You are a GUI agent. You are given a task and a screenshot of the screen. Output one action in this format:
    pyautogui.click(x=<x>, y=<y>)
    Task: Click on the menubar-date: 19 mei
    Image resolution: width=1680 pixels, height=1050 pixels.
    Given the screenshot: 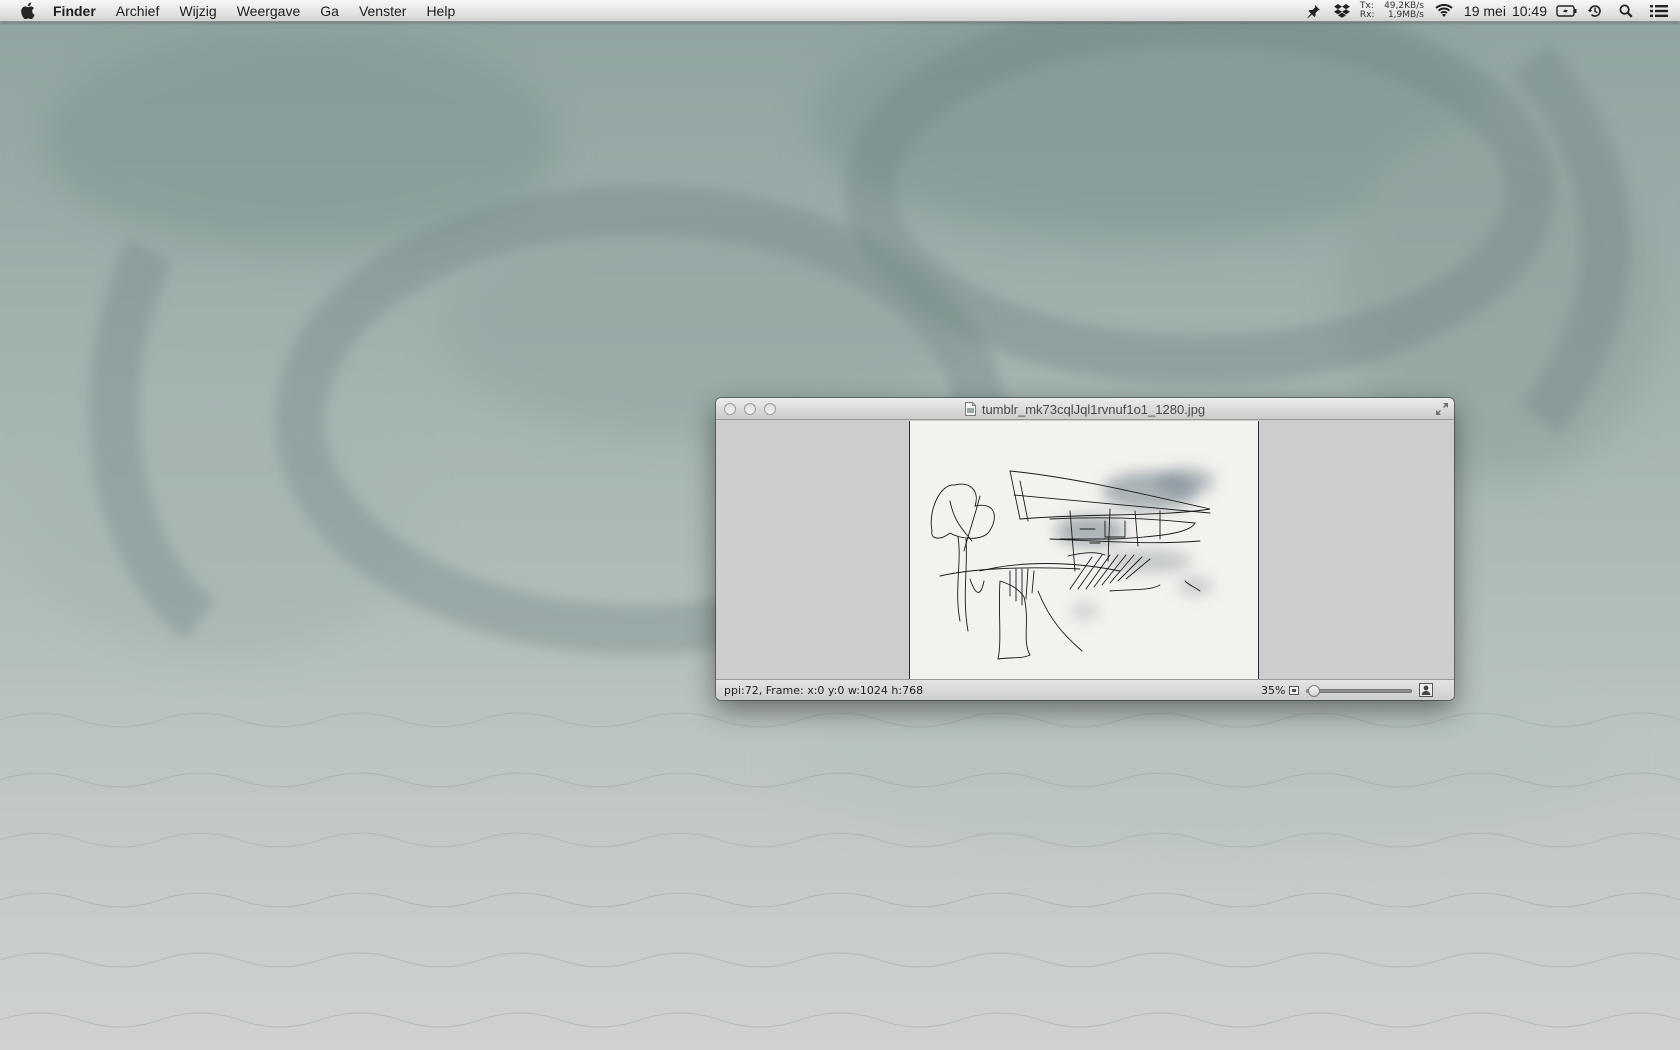 What is the action you would take?
    pyautogui.click(x=1485, y=11)
    